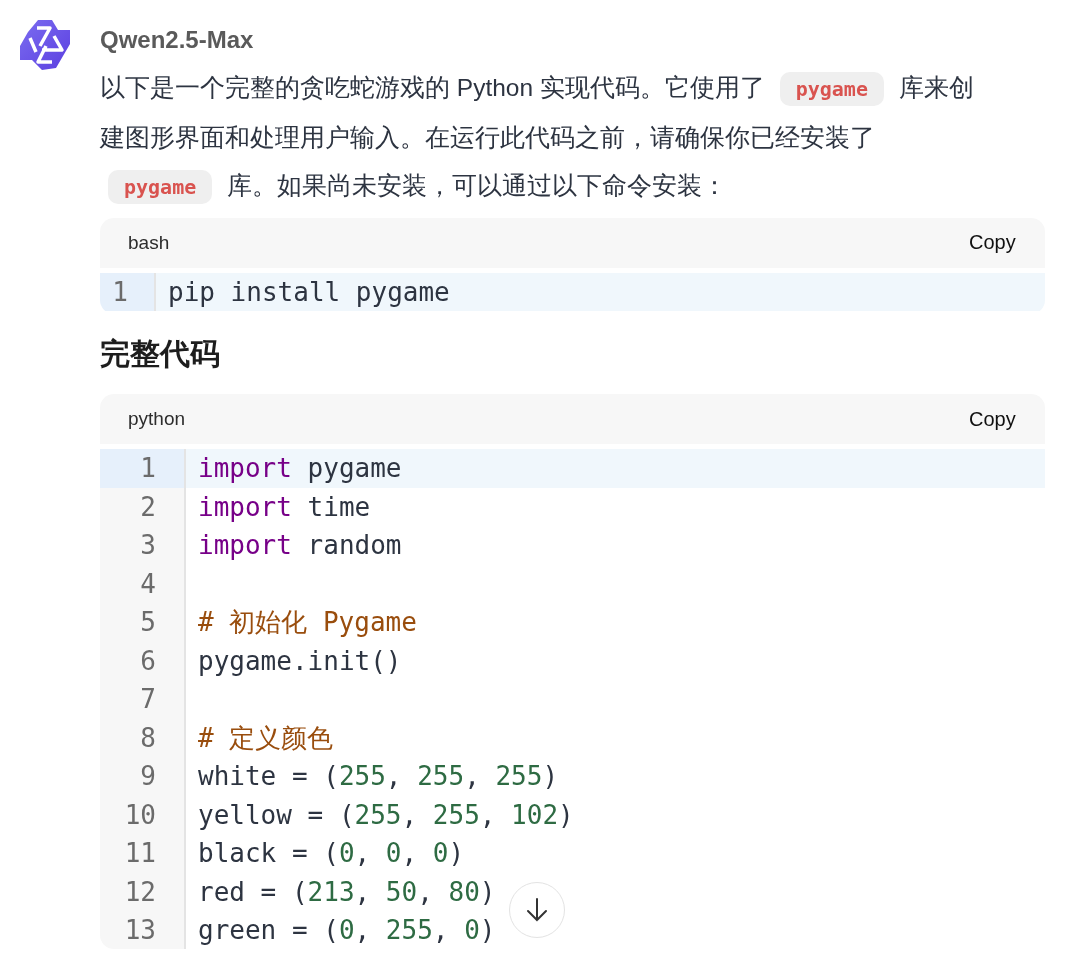 This screenshot has height=961, width=1080. Describe the element at coordinates (143, 507) in the screenshot. I see `line-number: 2` at that location.